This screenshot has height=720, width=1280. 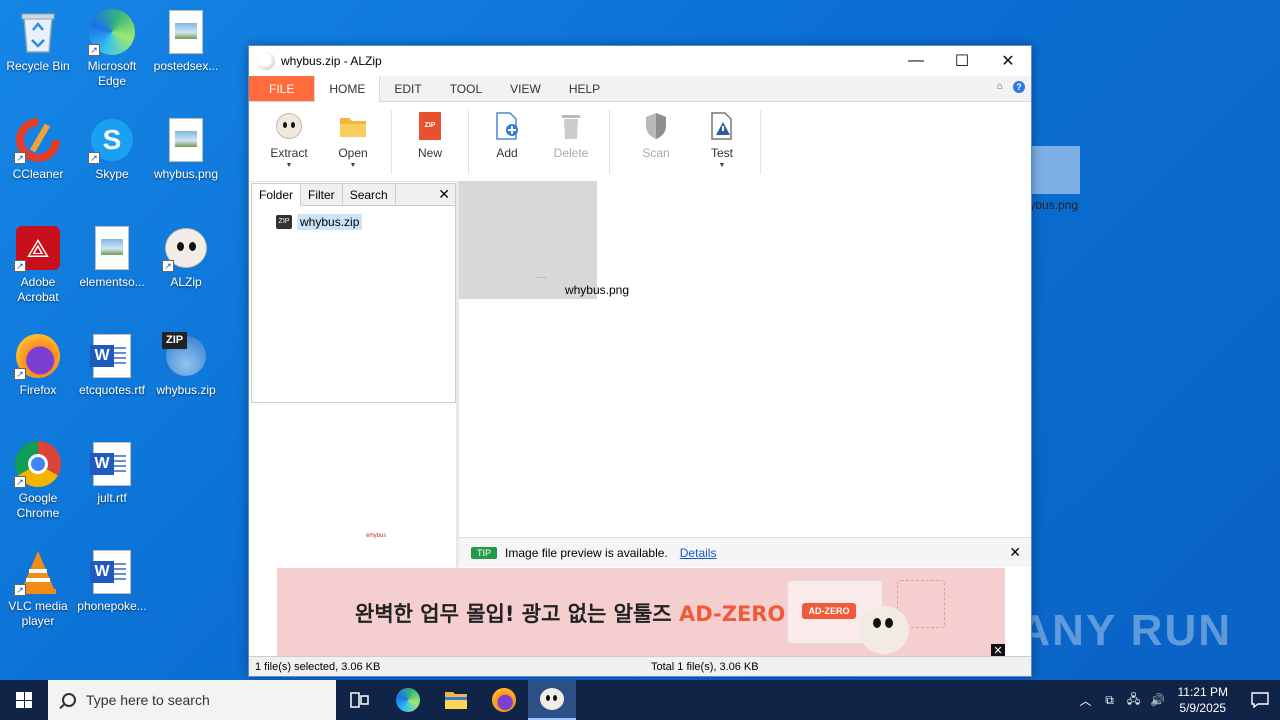 I want to click on tab-filter: Filter, so click(x=322, y=194).